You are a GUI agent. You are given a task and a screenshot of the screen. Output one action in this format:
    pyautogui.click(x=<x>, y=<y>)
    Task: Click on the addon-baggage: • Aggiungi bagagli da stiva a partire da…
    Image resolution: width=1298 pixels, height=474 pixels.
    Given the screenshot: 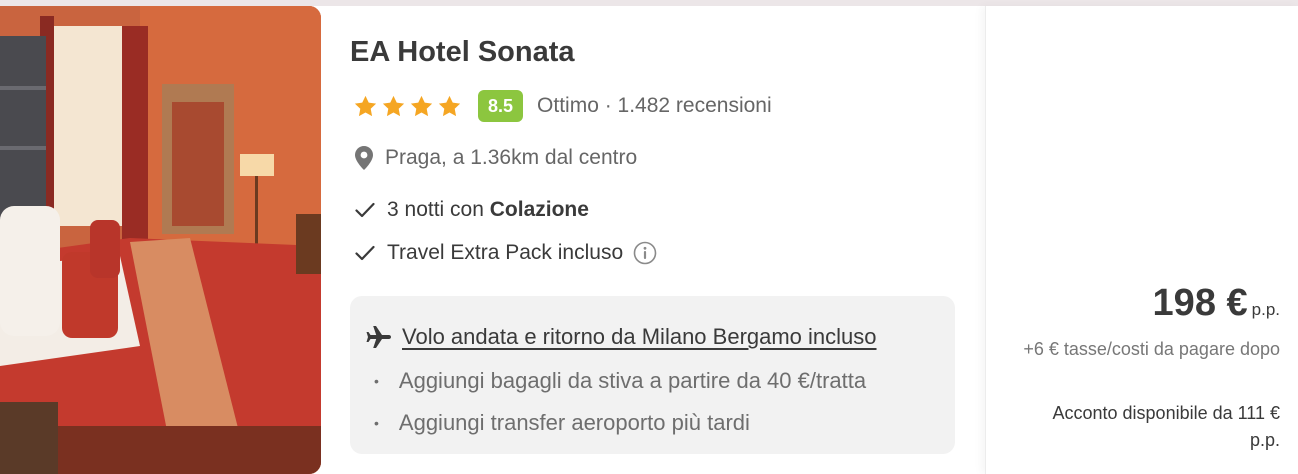 What is the action you would take?
    pyautogui.click(x=620, y=381)
    